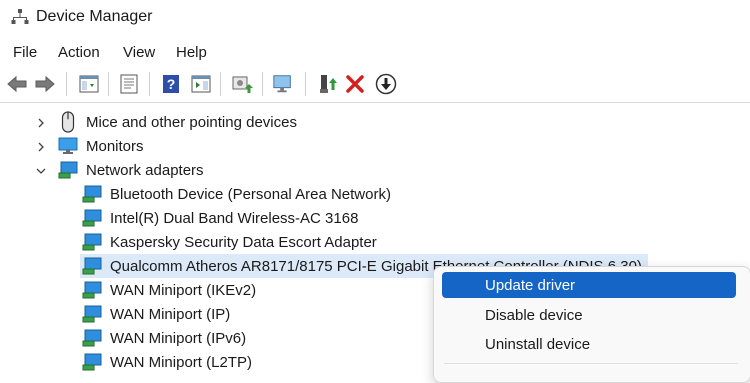 The width and height of the screenshot is (750, 383). What do you see at coordinates (201, 84) in the screenshot?
I see `show-action-pane-icon` at bounding box center [201, 84].